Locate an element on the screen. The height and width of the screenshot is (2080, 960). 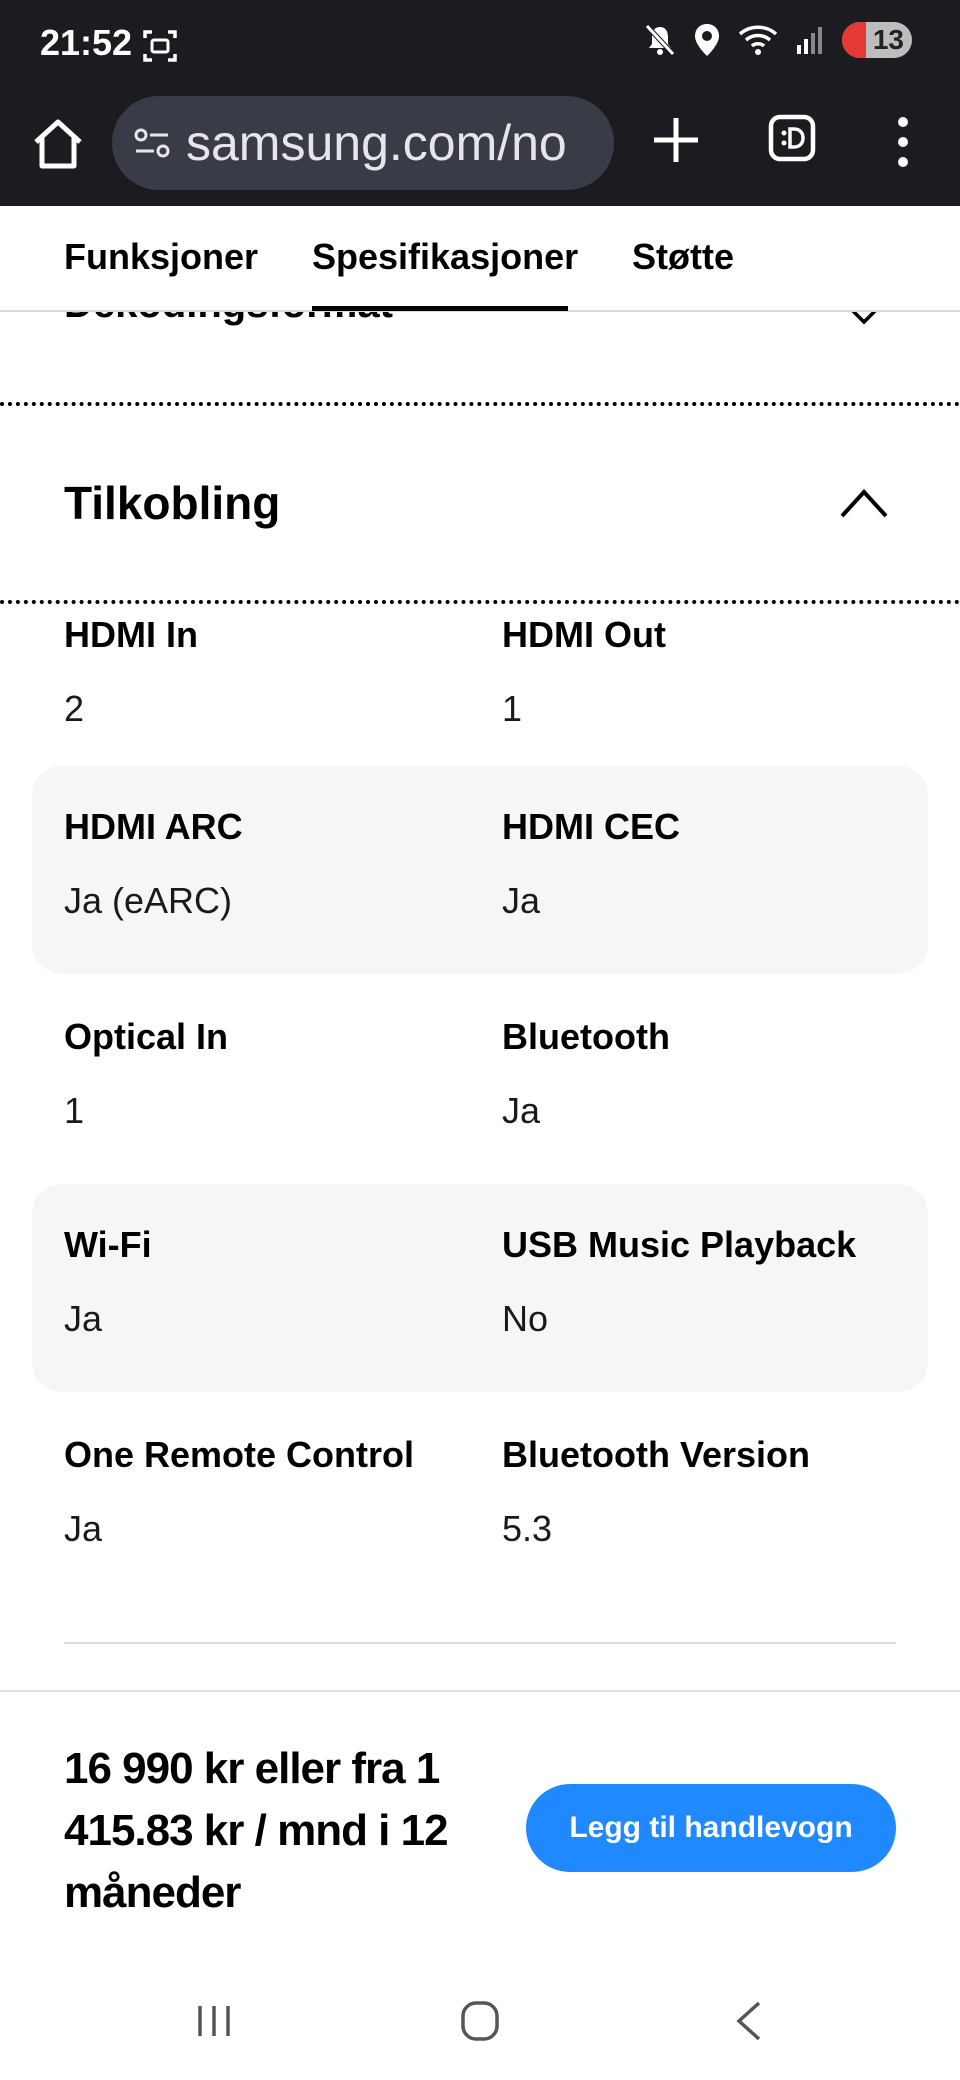
spec-row: Optical In 1 Bluetooth Ja is located at coordinates (480, 1080).